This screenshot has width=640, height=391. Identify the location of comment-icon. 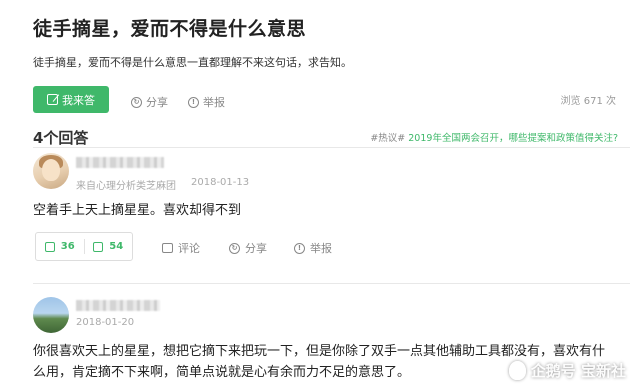
(167, 248).